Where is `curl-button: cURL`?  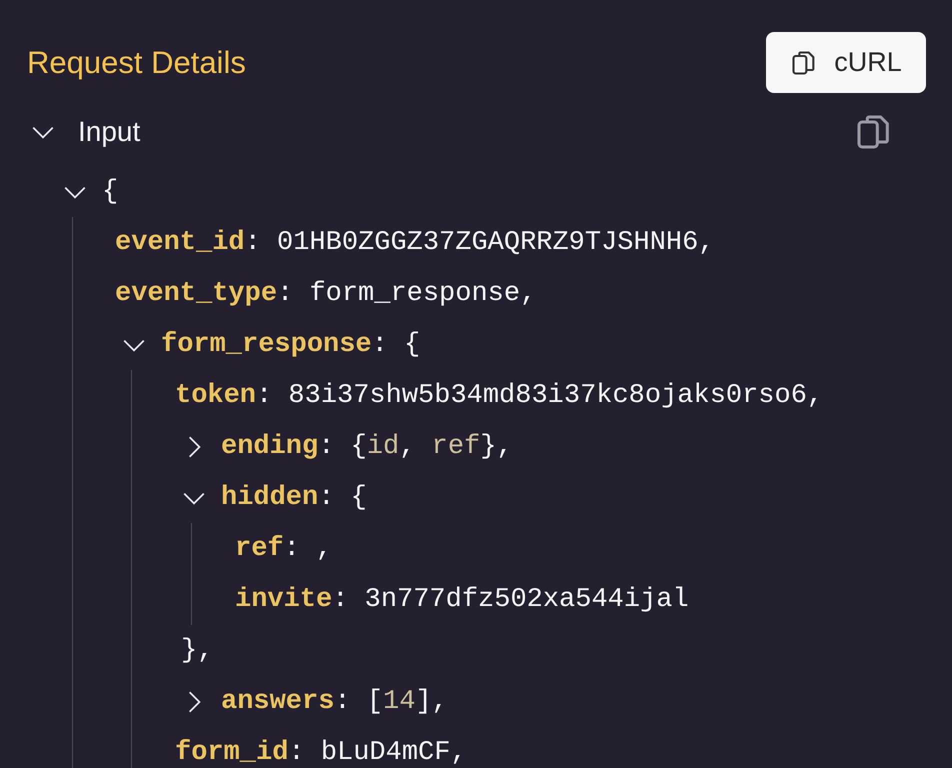 curl-button: cURL is located at coordinates (846, 62).